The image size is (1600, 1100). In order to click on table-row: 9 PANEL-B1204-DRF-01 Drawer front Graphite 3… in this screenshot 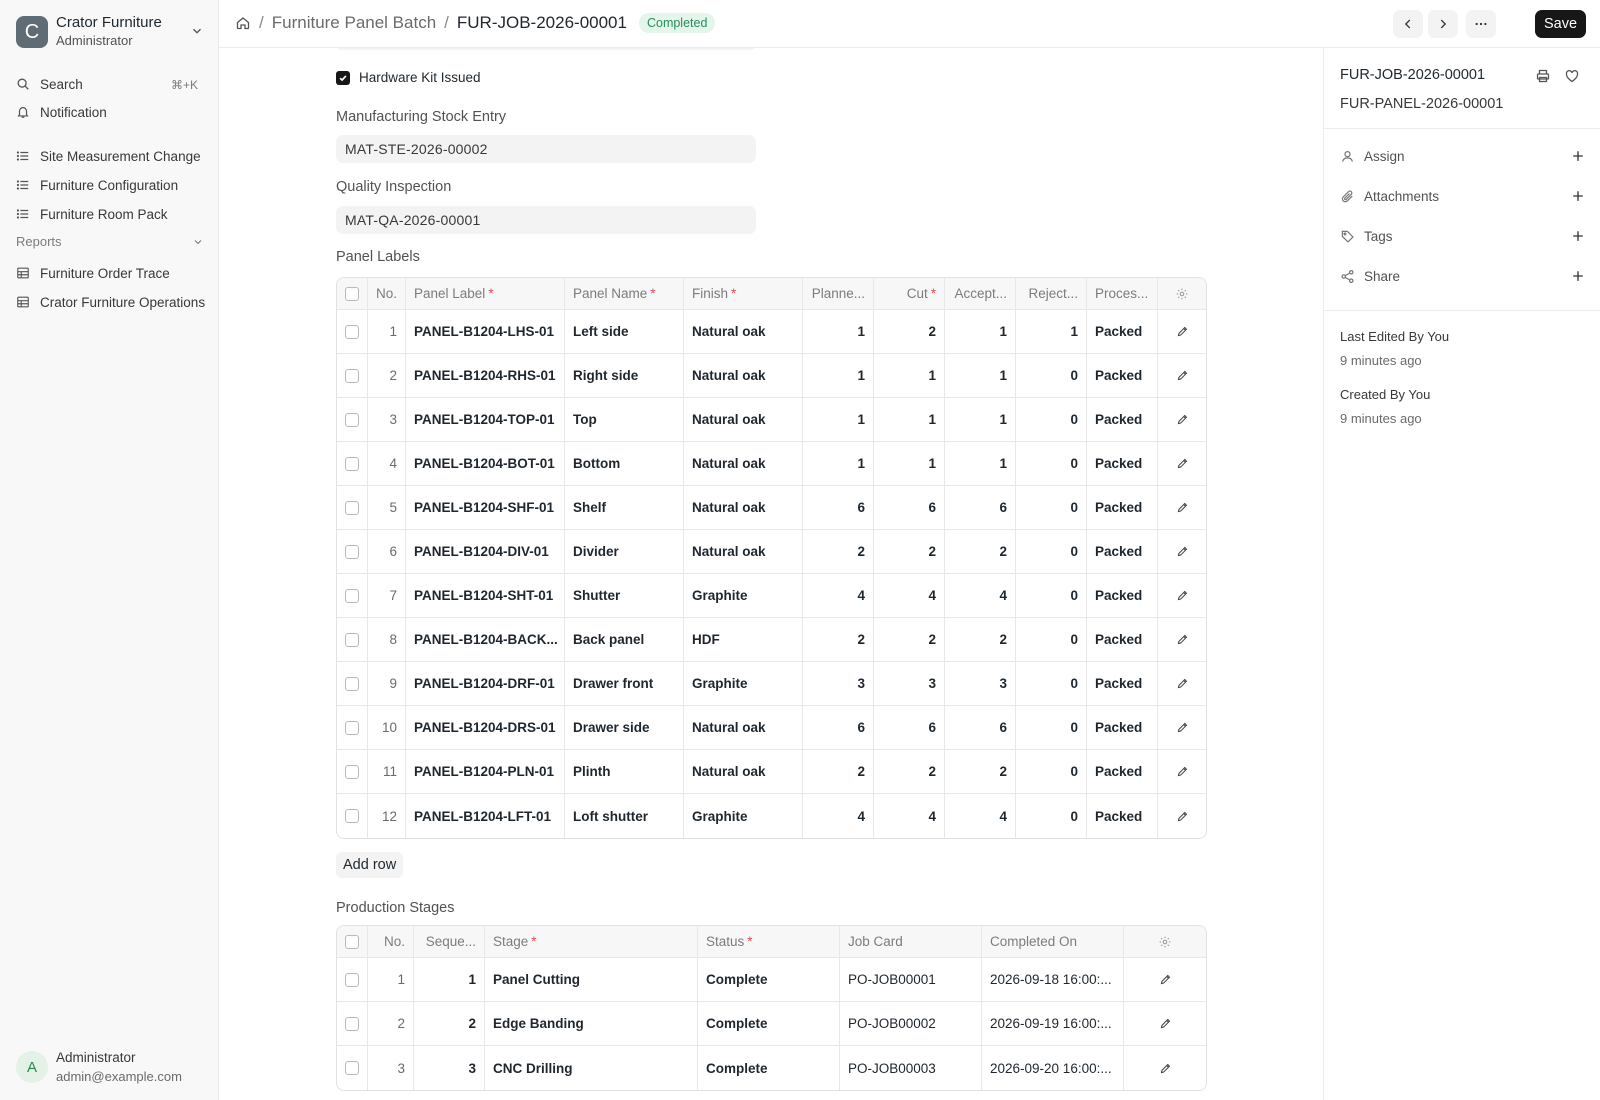, I will do `click(771, 684)`.